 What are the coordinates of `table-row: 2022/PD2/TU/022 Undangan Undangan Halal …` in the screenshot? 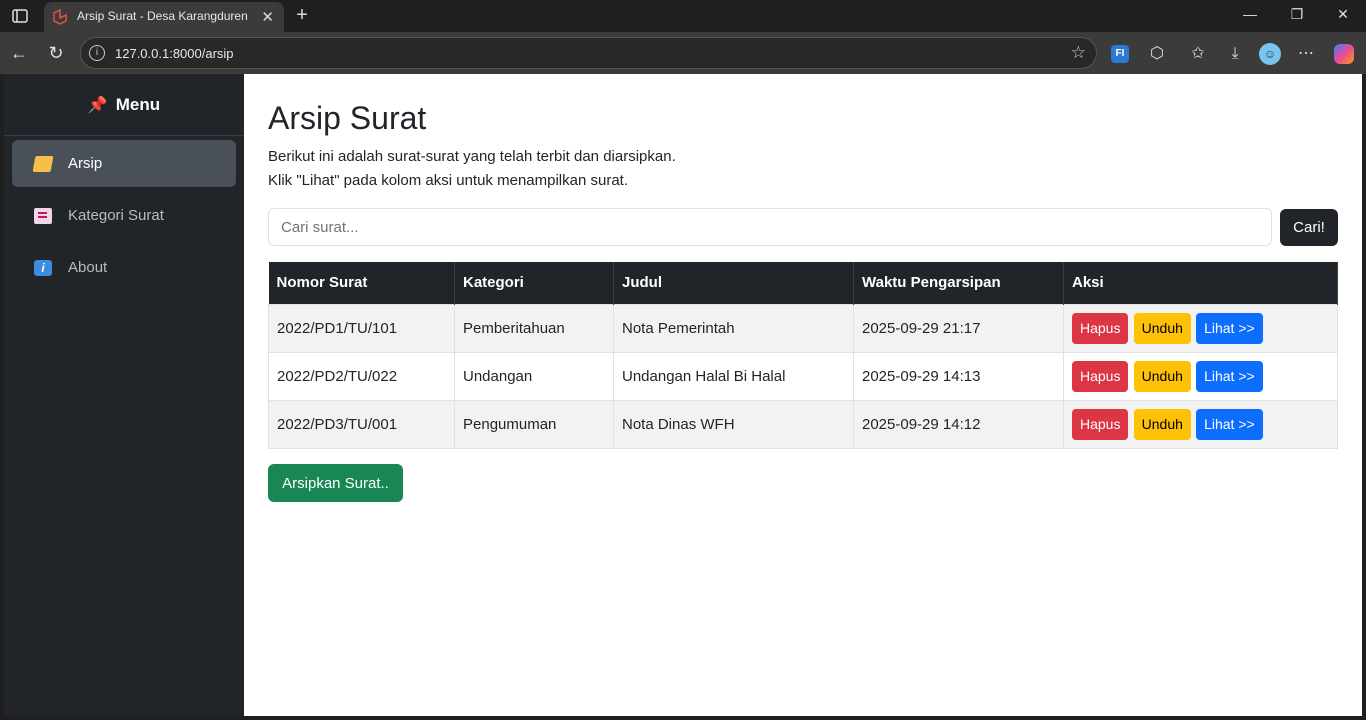 It's located at (803, 376).